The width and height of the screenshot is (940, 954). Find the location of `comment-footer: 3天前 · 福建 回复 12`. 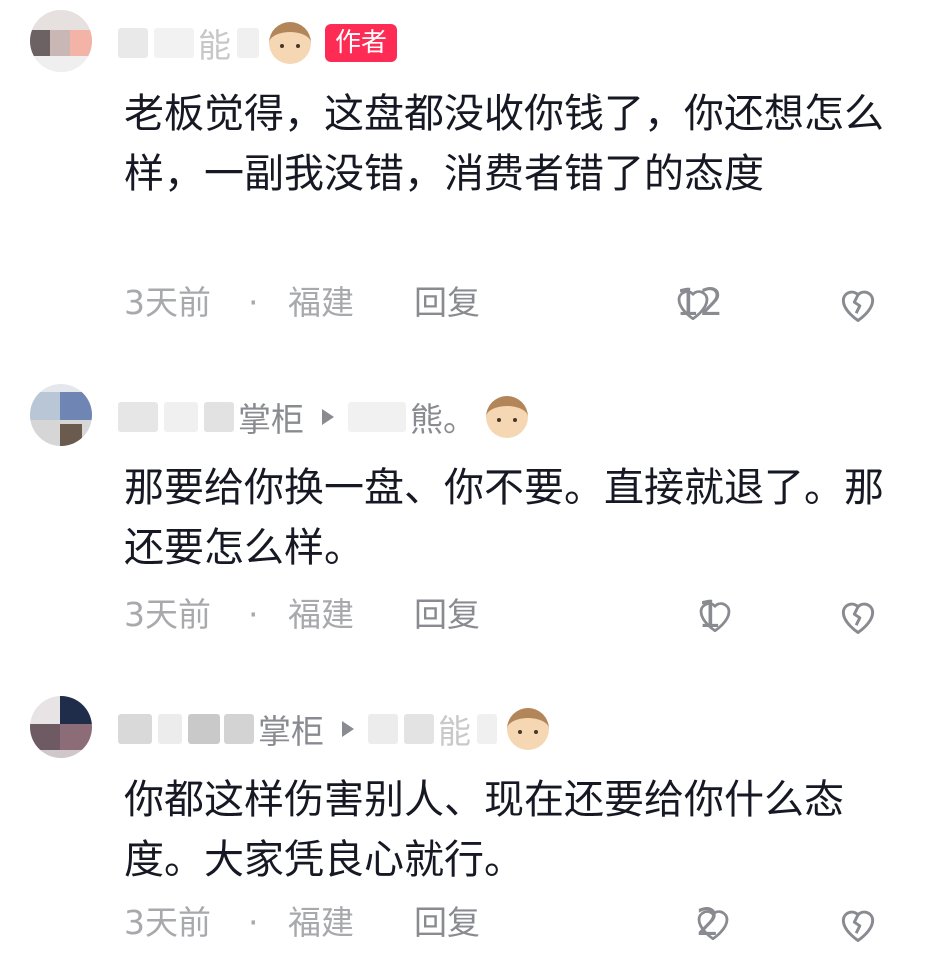

comment-footer: 3天前 · 福建 回复 12 is located at coordinates (509, 303).